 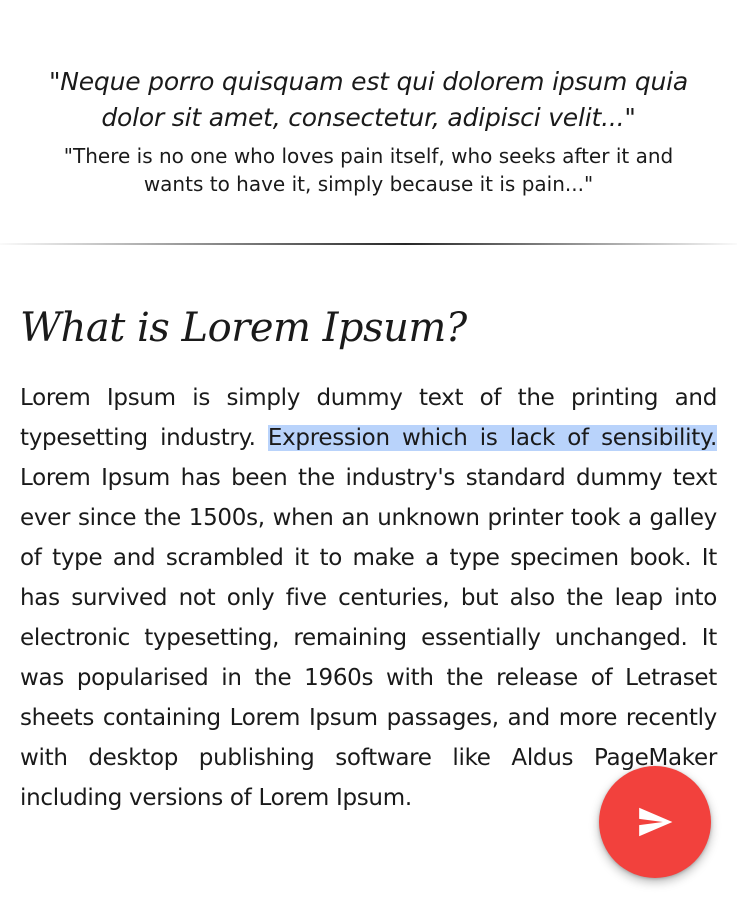 I want to click on text-selection: Expression which is lack of sensibility., so click(x=492, y=438).